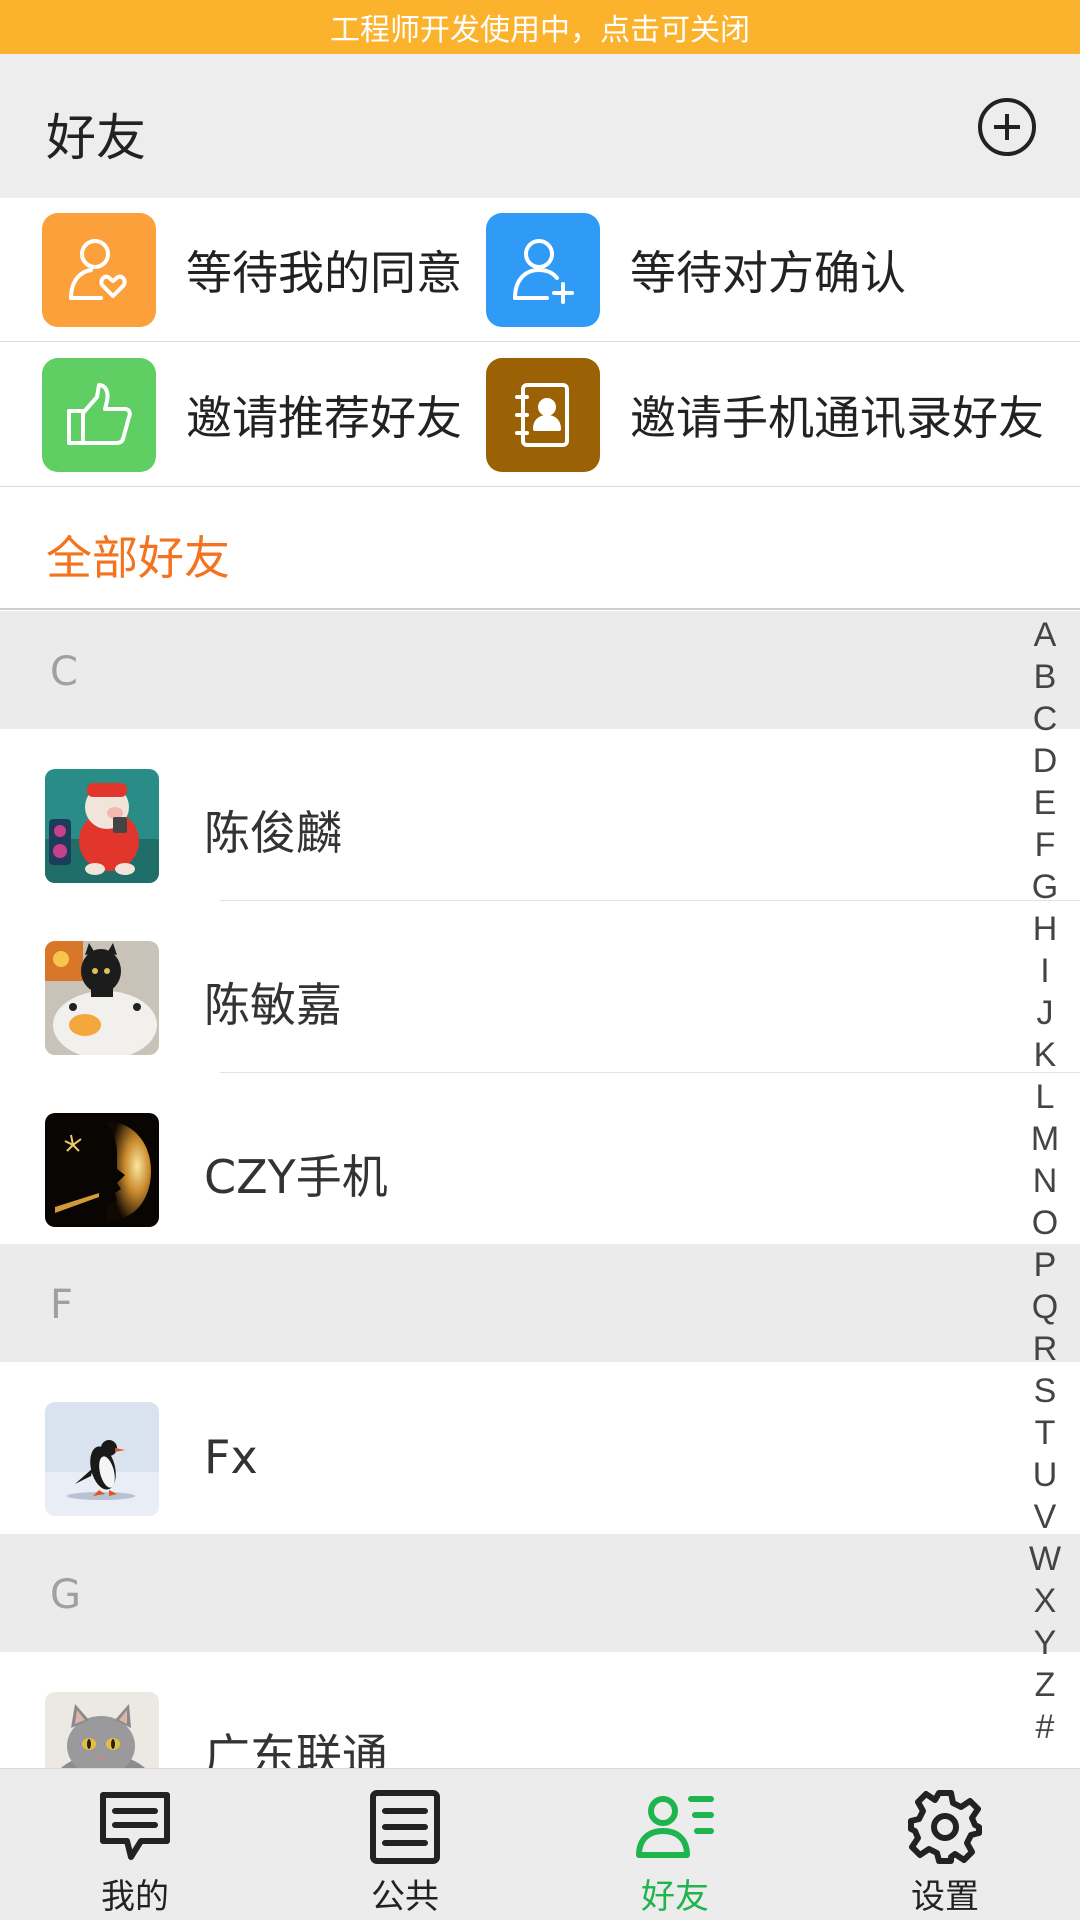 Image resolution: width=1080 pixels, height=1920 pixels. I want to click on alphabet-index: A B C D E F G H I J K L M N O P Q R S T U V W X Y Z #, so click(1045, 1181).